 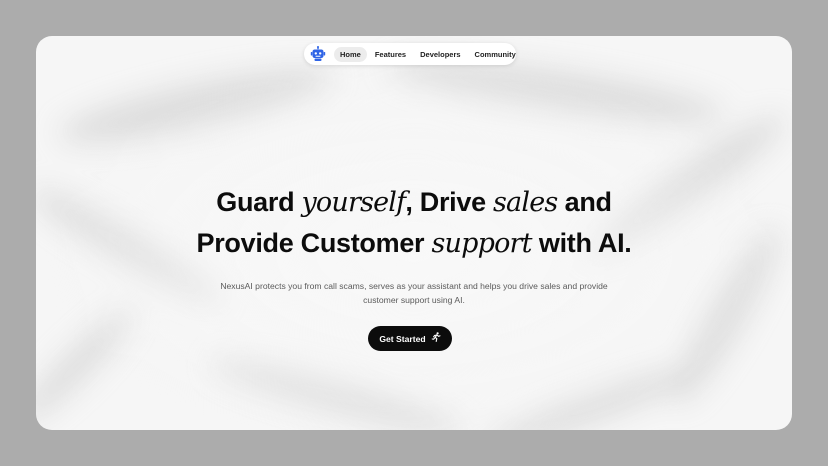 What do you see at coordinates (314, 243) in the screenshot?
I see `hero-title-text: Provide Customer` at bounding box center [314, 243].